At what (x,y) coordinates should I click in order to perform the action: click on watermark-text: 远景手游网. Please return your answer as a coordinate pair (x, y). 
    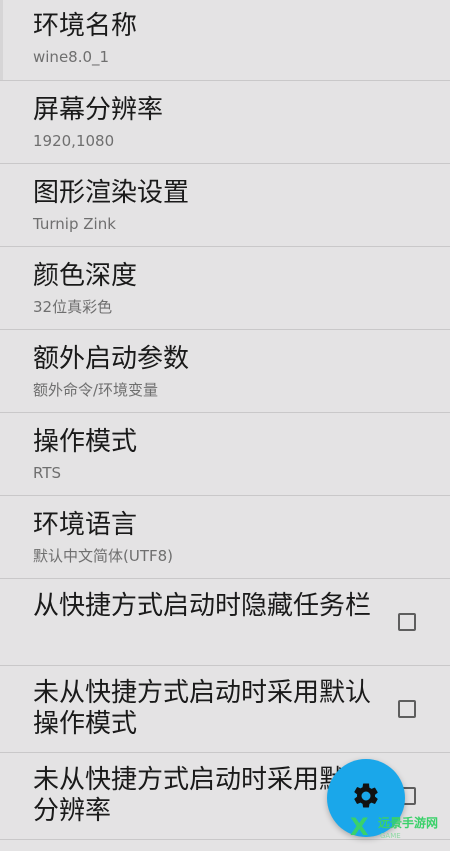
    Looking at the image, I should click on (408, 823).